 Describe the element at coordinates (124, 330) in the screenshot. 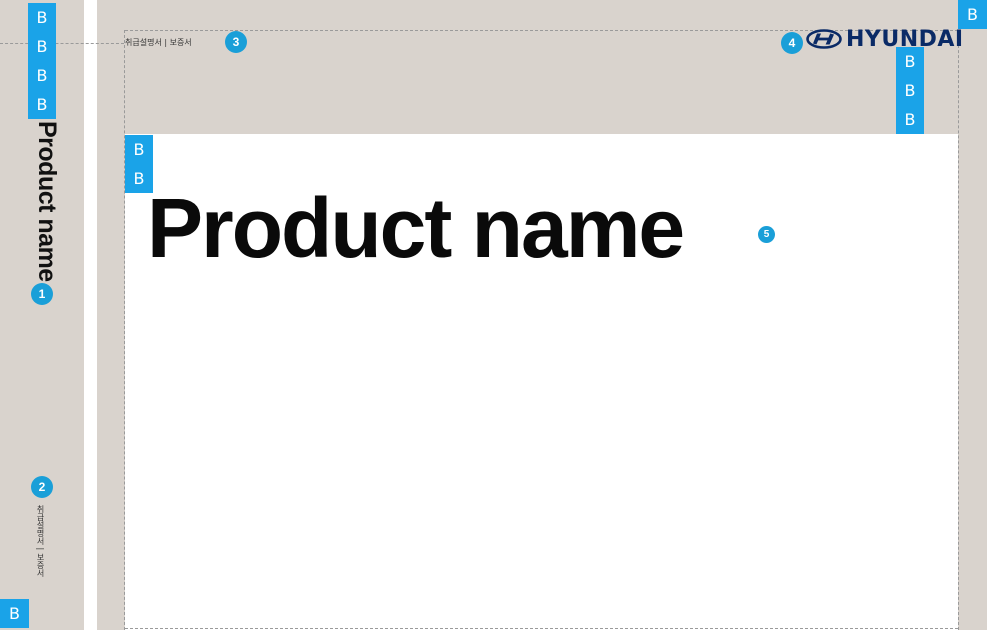

I see `guide-line-left` at that location.